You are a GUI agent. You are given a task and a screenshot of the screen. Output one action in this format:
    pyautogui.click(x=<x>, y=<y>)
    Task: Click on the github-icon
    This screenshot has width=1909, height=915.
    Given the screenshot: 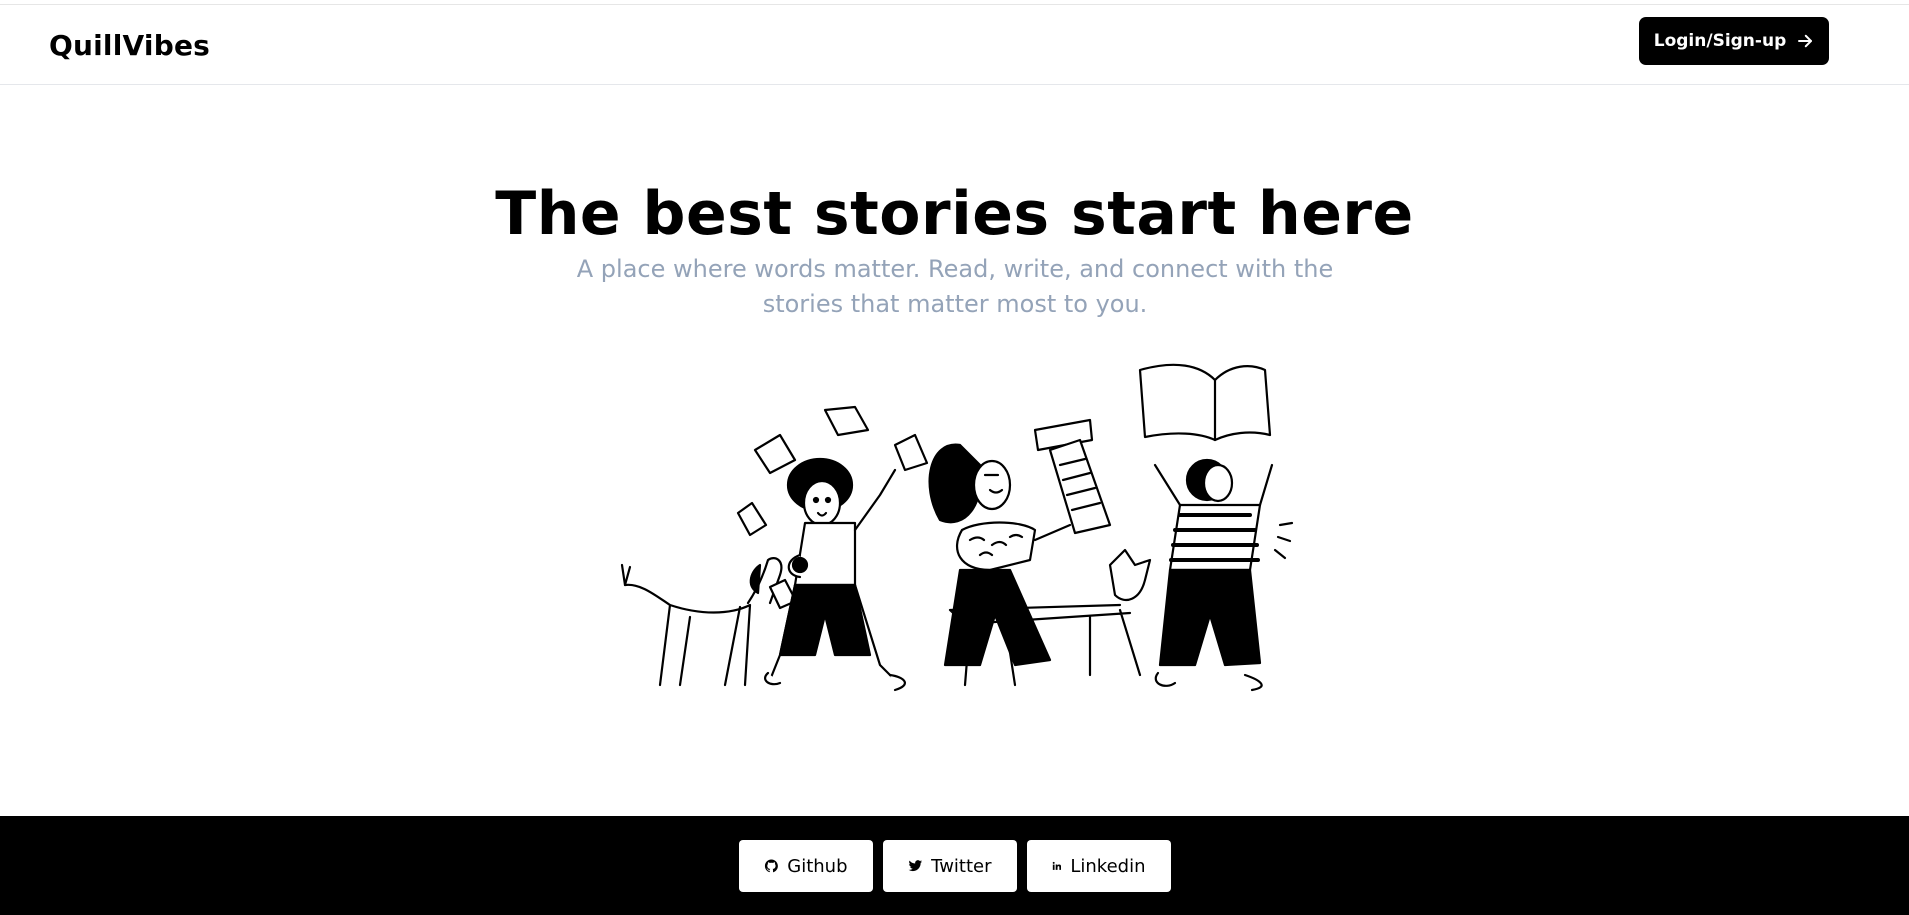 What is the action you would take?
    pyautogui.click(x=771, y=866)
    